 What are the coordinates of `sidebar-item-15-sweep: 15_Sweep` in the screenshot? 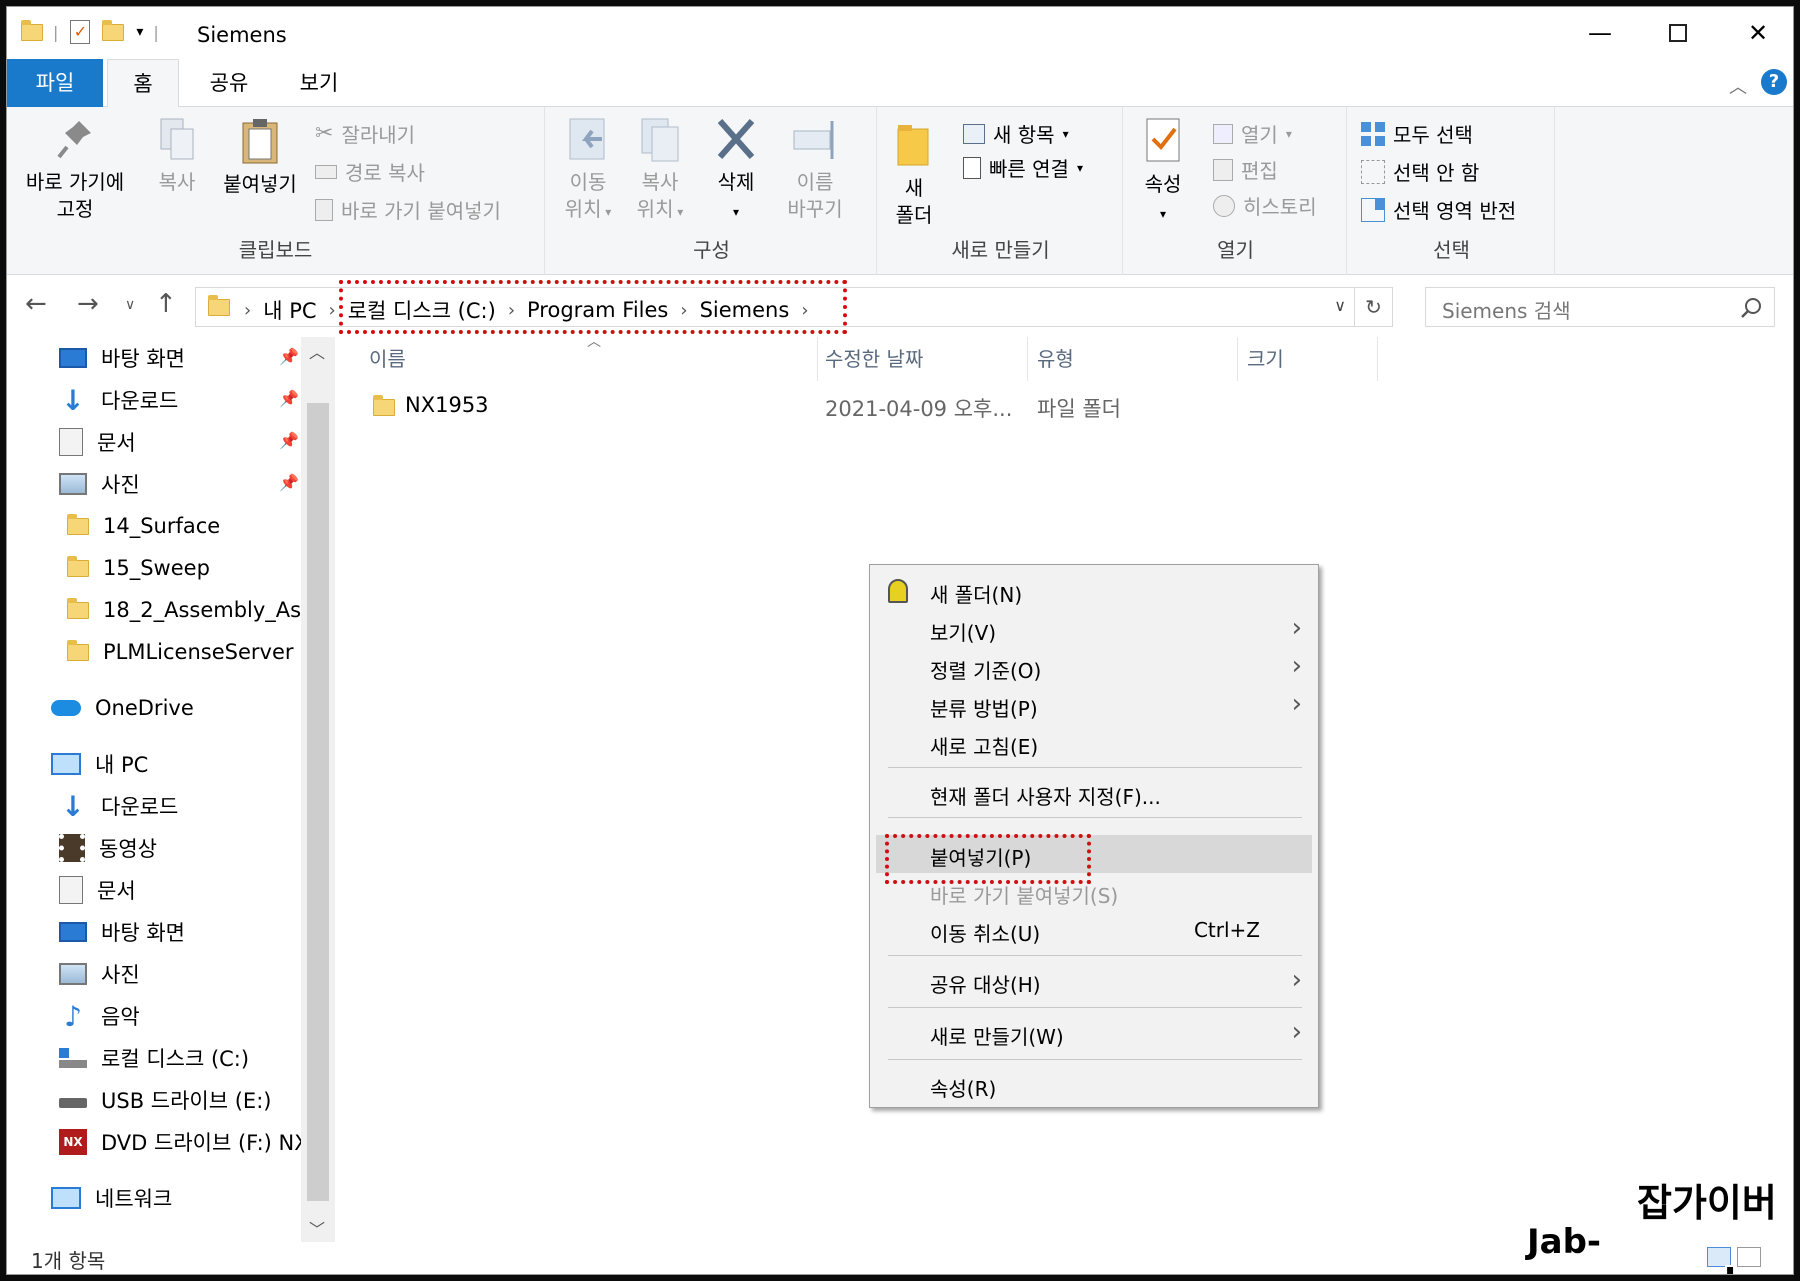 It's located at (138, 568).